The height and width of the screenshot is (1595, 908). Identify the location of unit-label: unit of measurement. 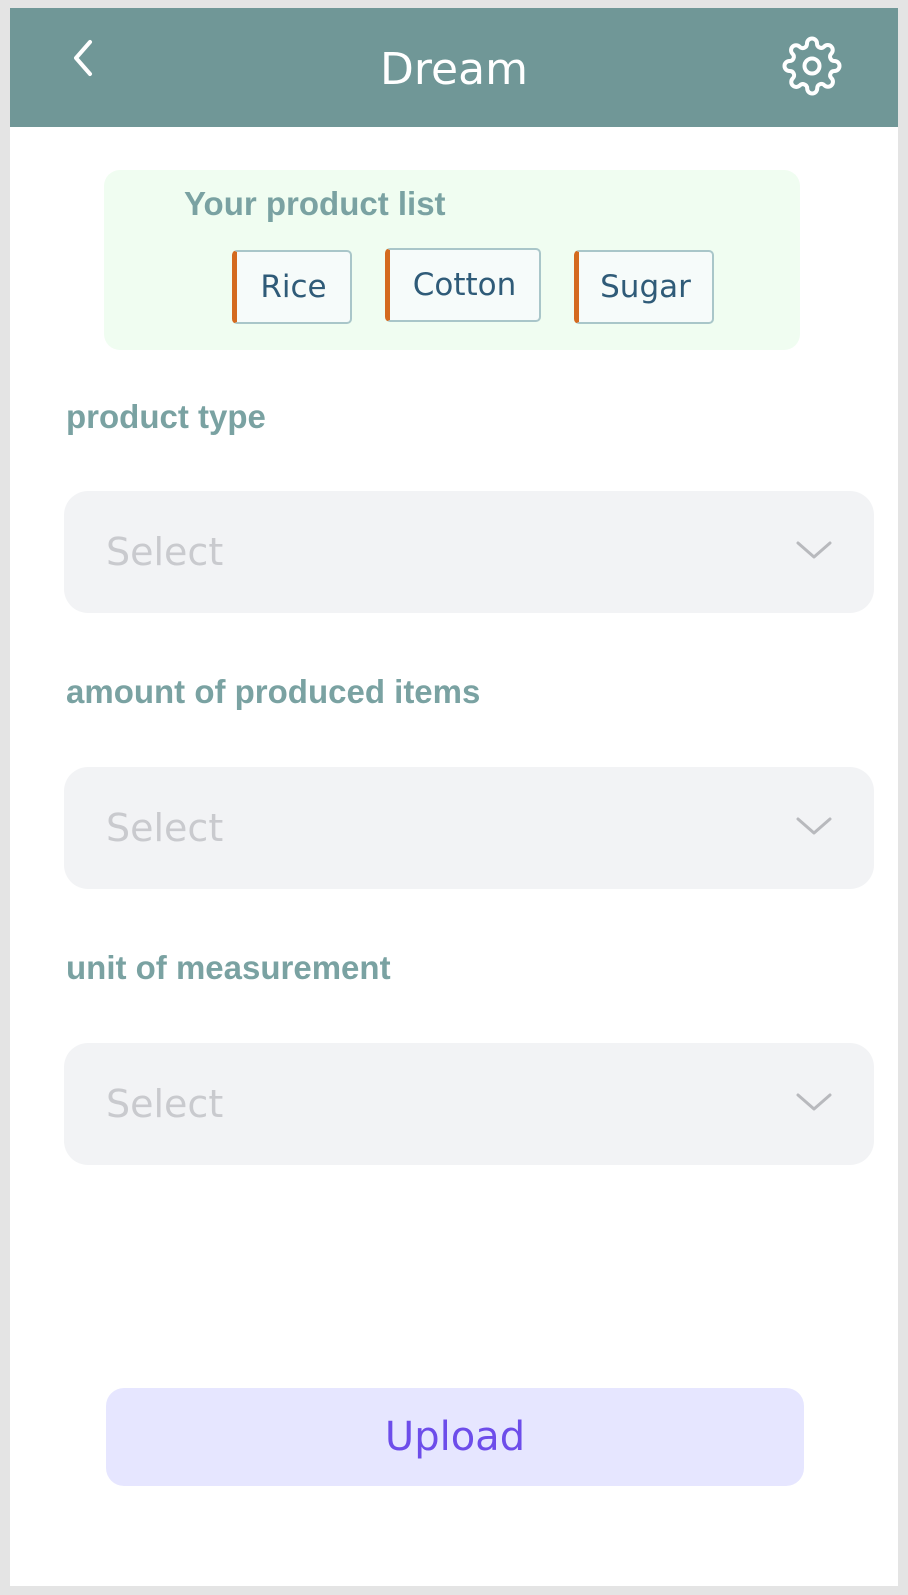
(228, 967).